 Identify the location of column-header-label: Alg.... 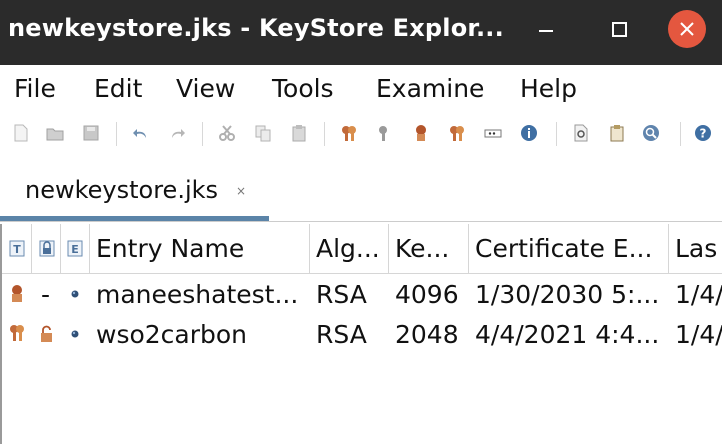
(348, 248).